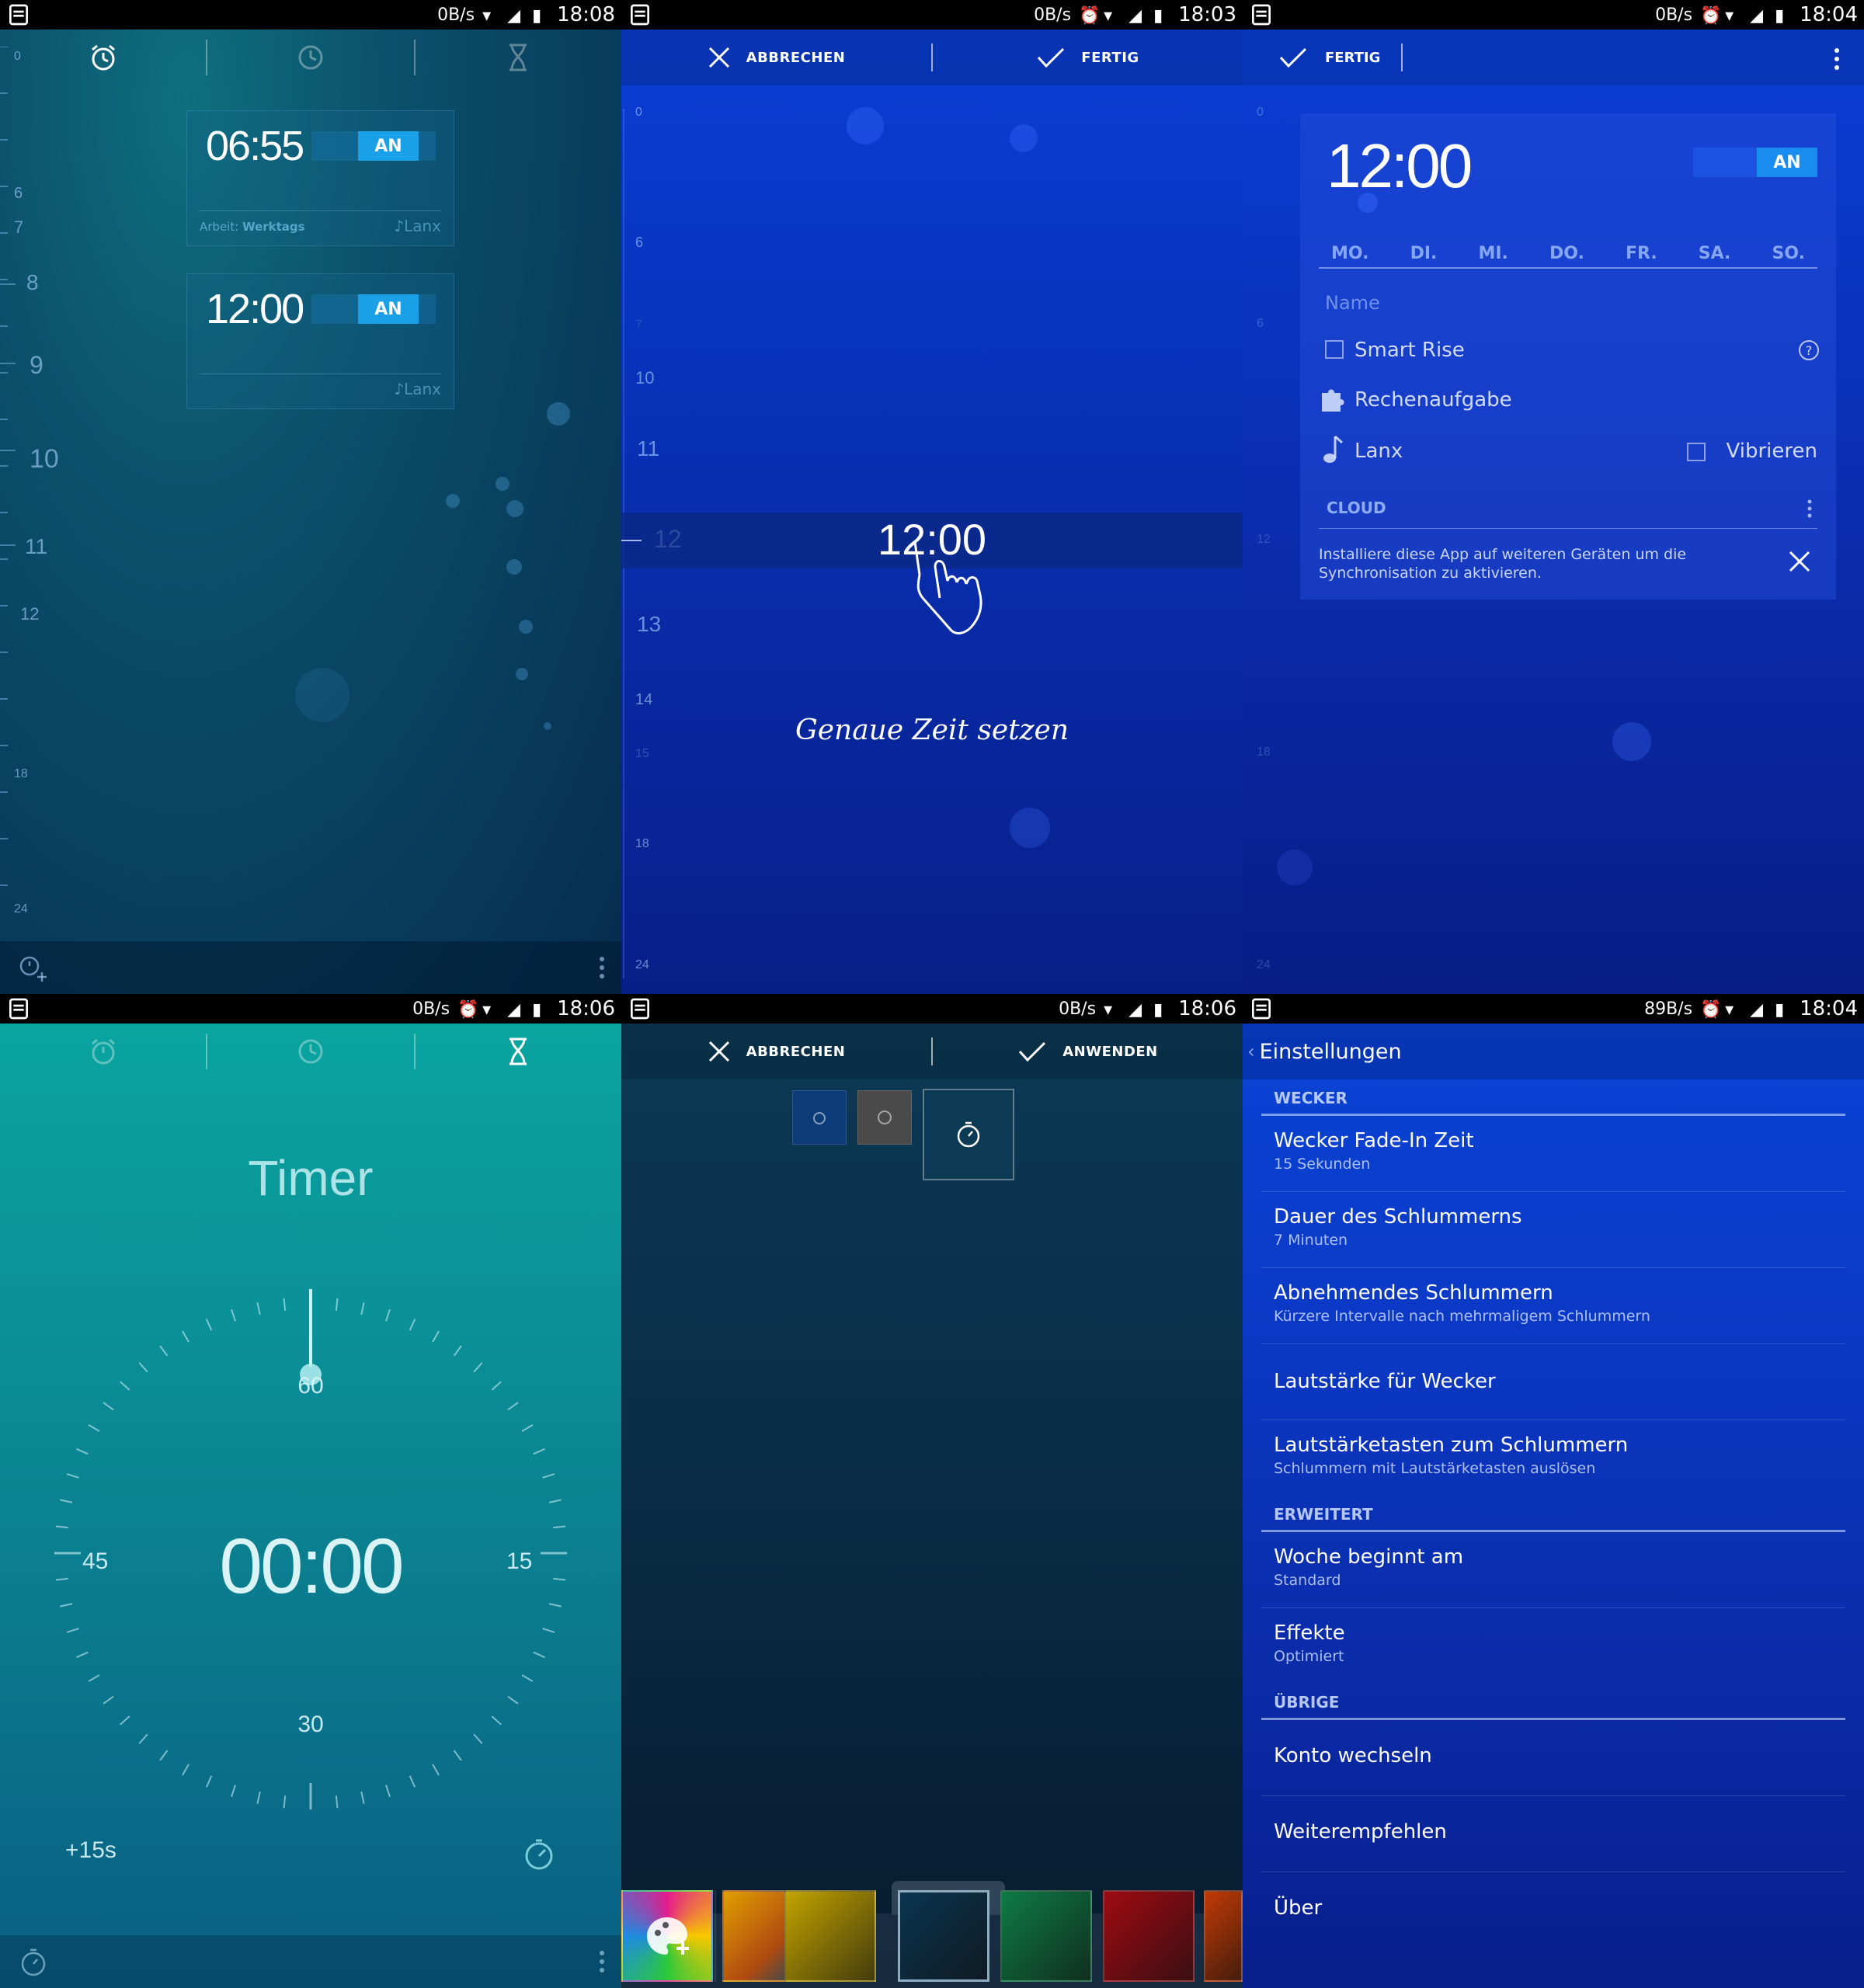 The height and width of the screenshot is (1988, 1864). I want to click on setting-recommend: Weiterempfehlen, so click(1553, 1832).